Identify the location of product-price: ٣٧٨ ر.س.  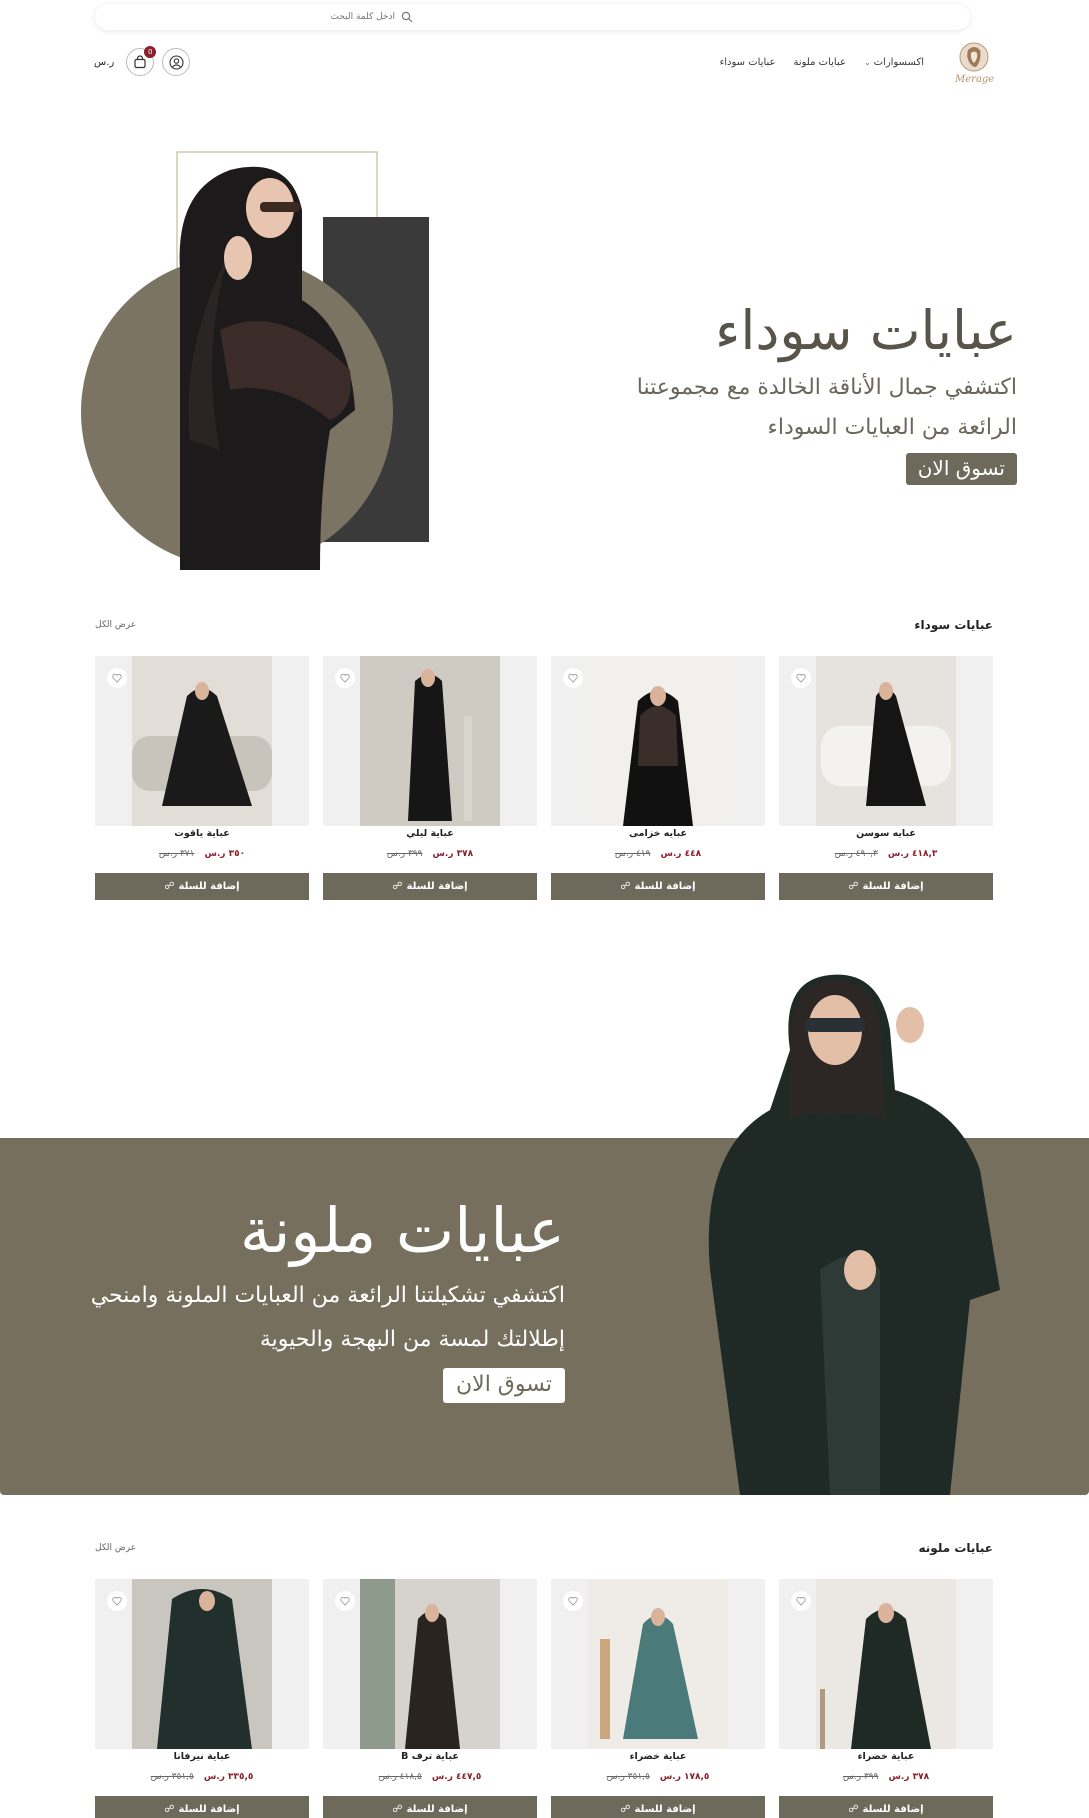
(453, 854).